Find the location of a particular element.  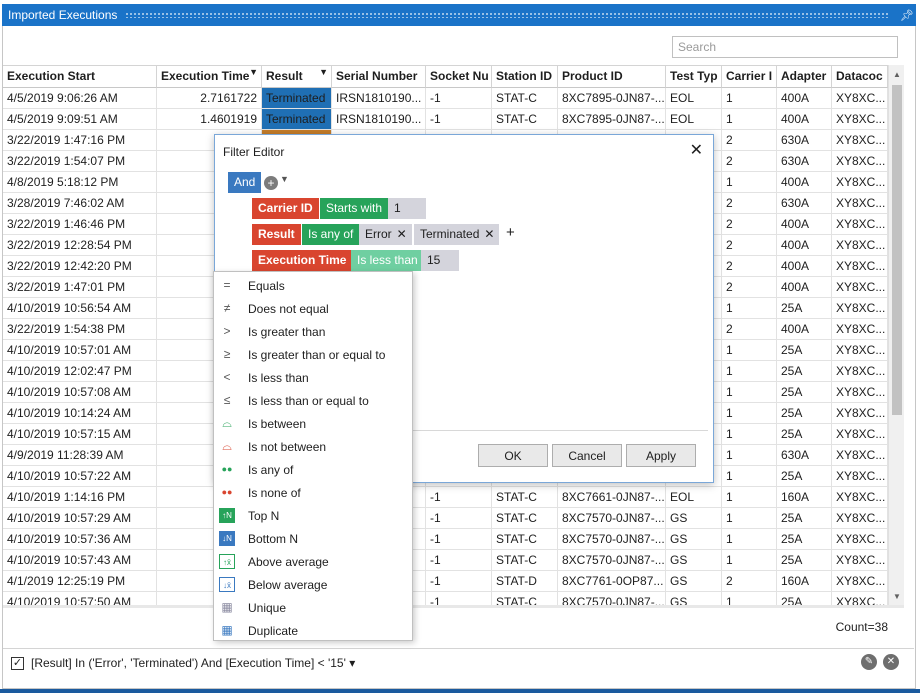

unique-icon: ▦ is located at coordinates (227, 607).